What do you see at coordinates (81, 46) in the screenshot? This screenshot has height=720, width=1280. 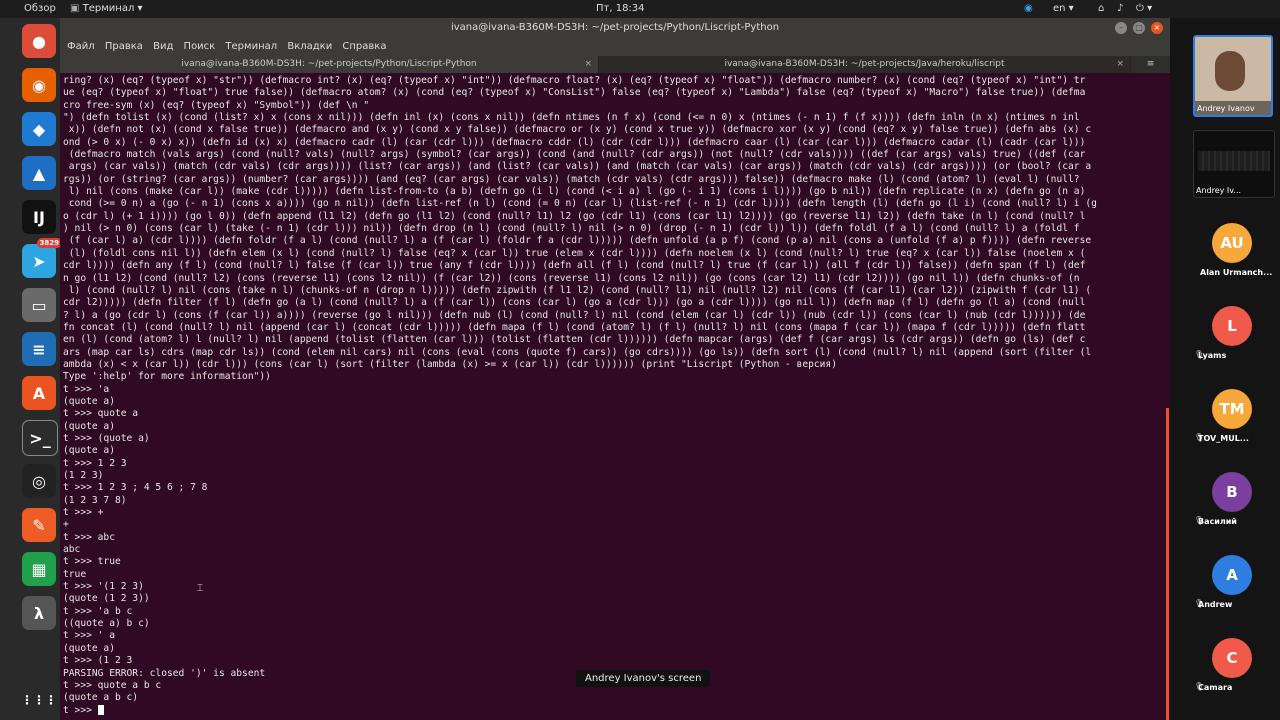 I see `menu-file: Файл` at bounding box center [81, 46].